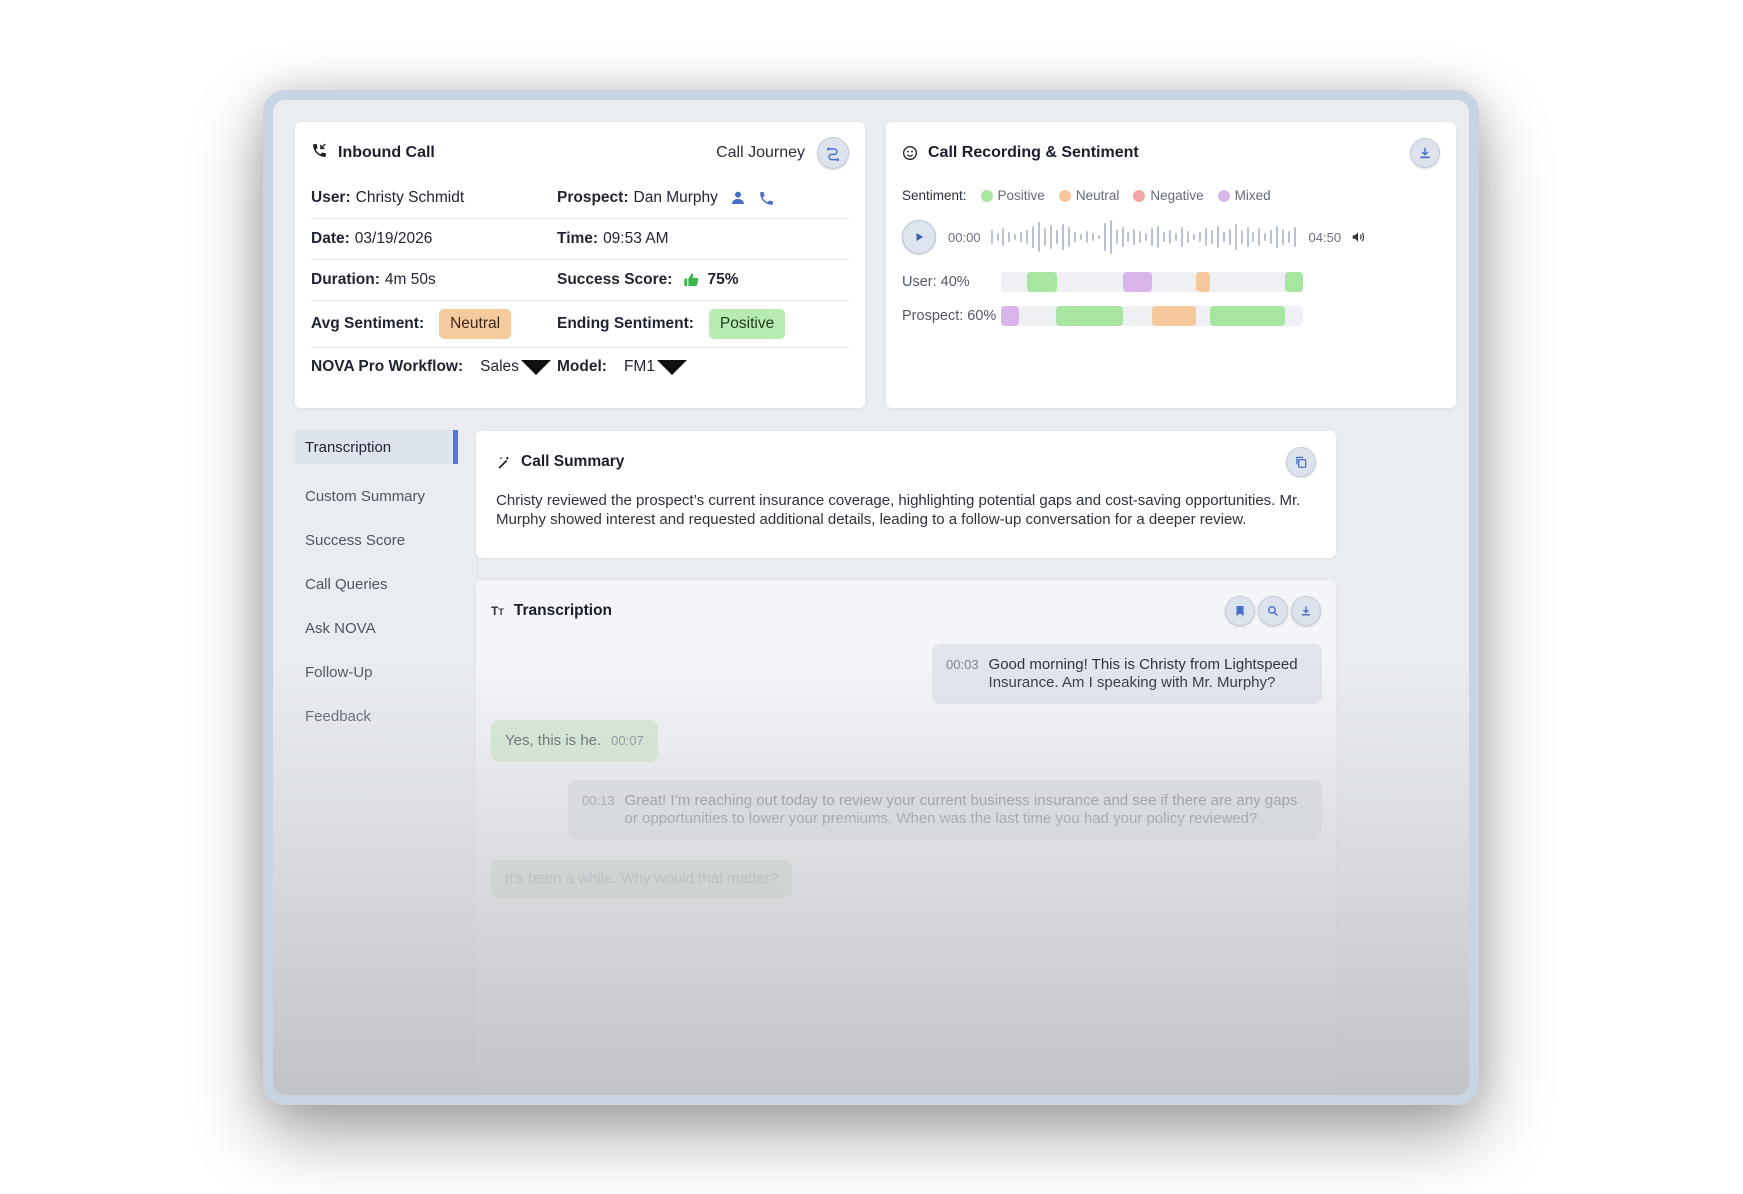 The height and width of the screenshot is (1194, 1743). Describe the element at coordinates (598, 800) in the screenshot. I see `message-timestamp: 00:13` at that location.